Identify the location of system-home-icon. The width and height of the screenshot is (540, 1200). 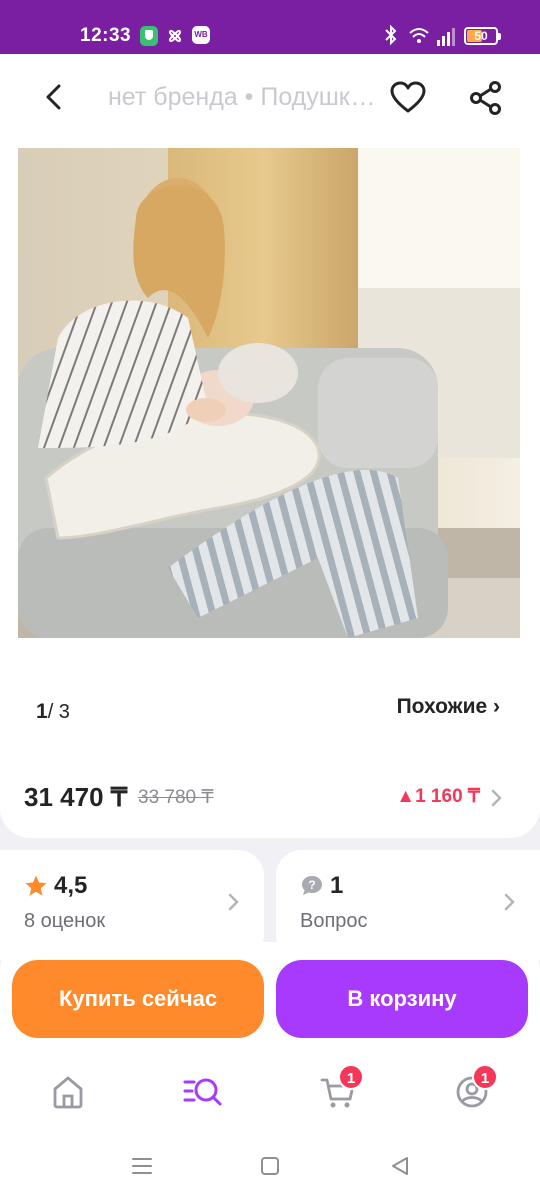
(270, 1166).